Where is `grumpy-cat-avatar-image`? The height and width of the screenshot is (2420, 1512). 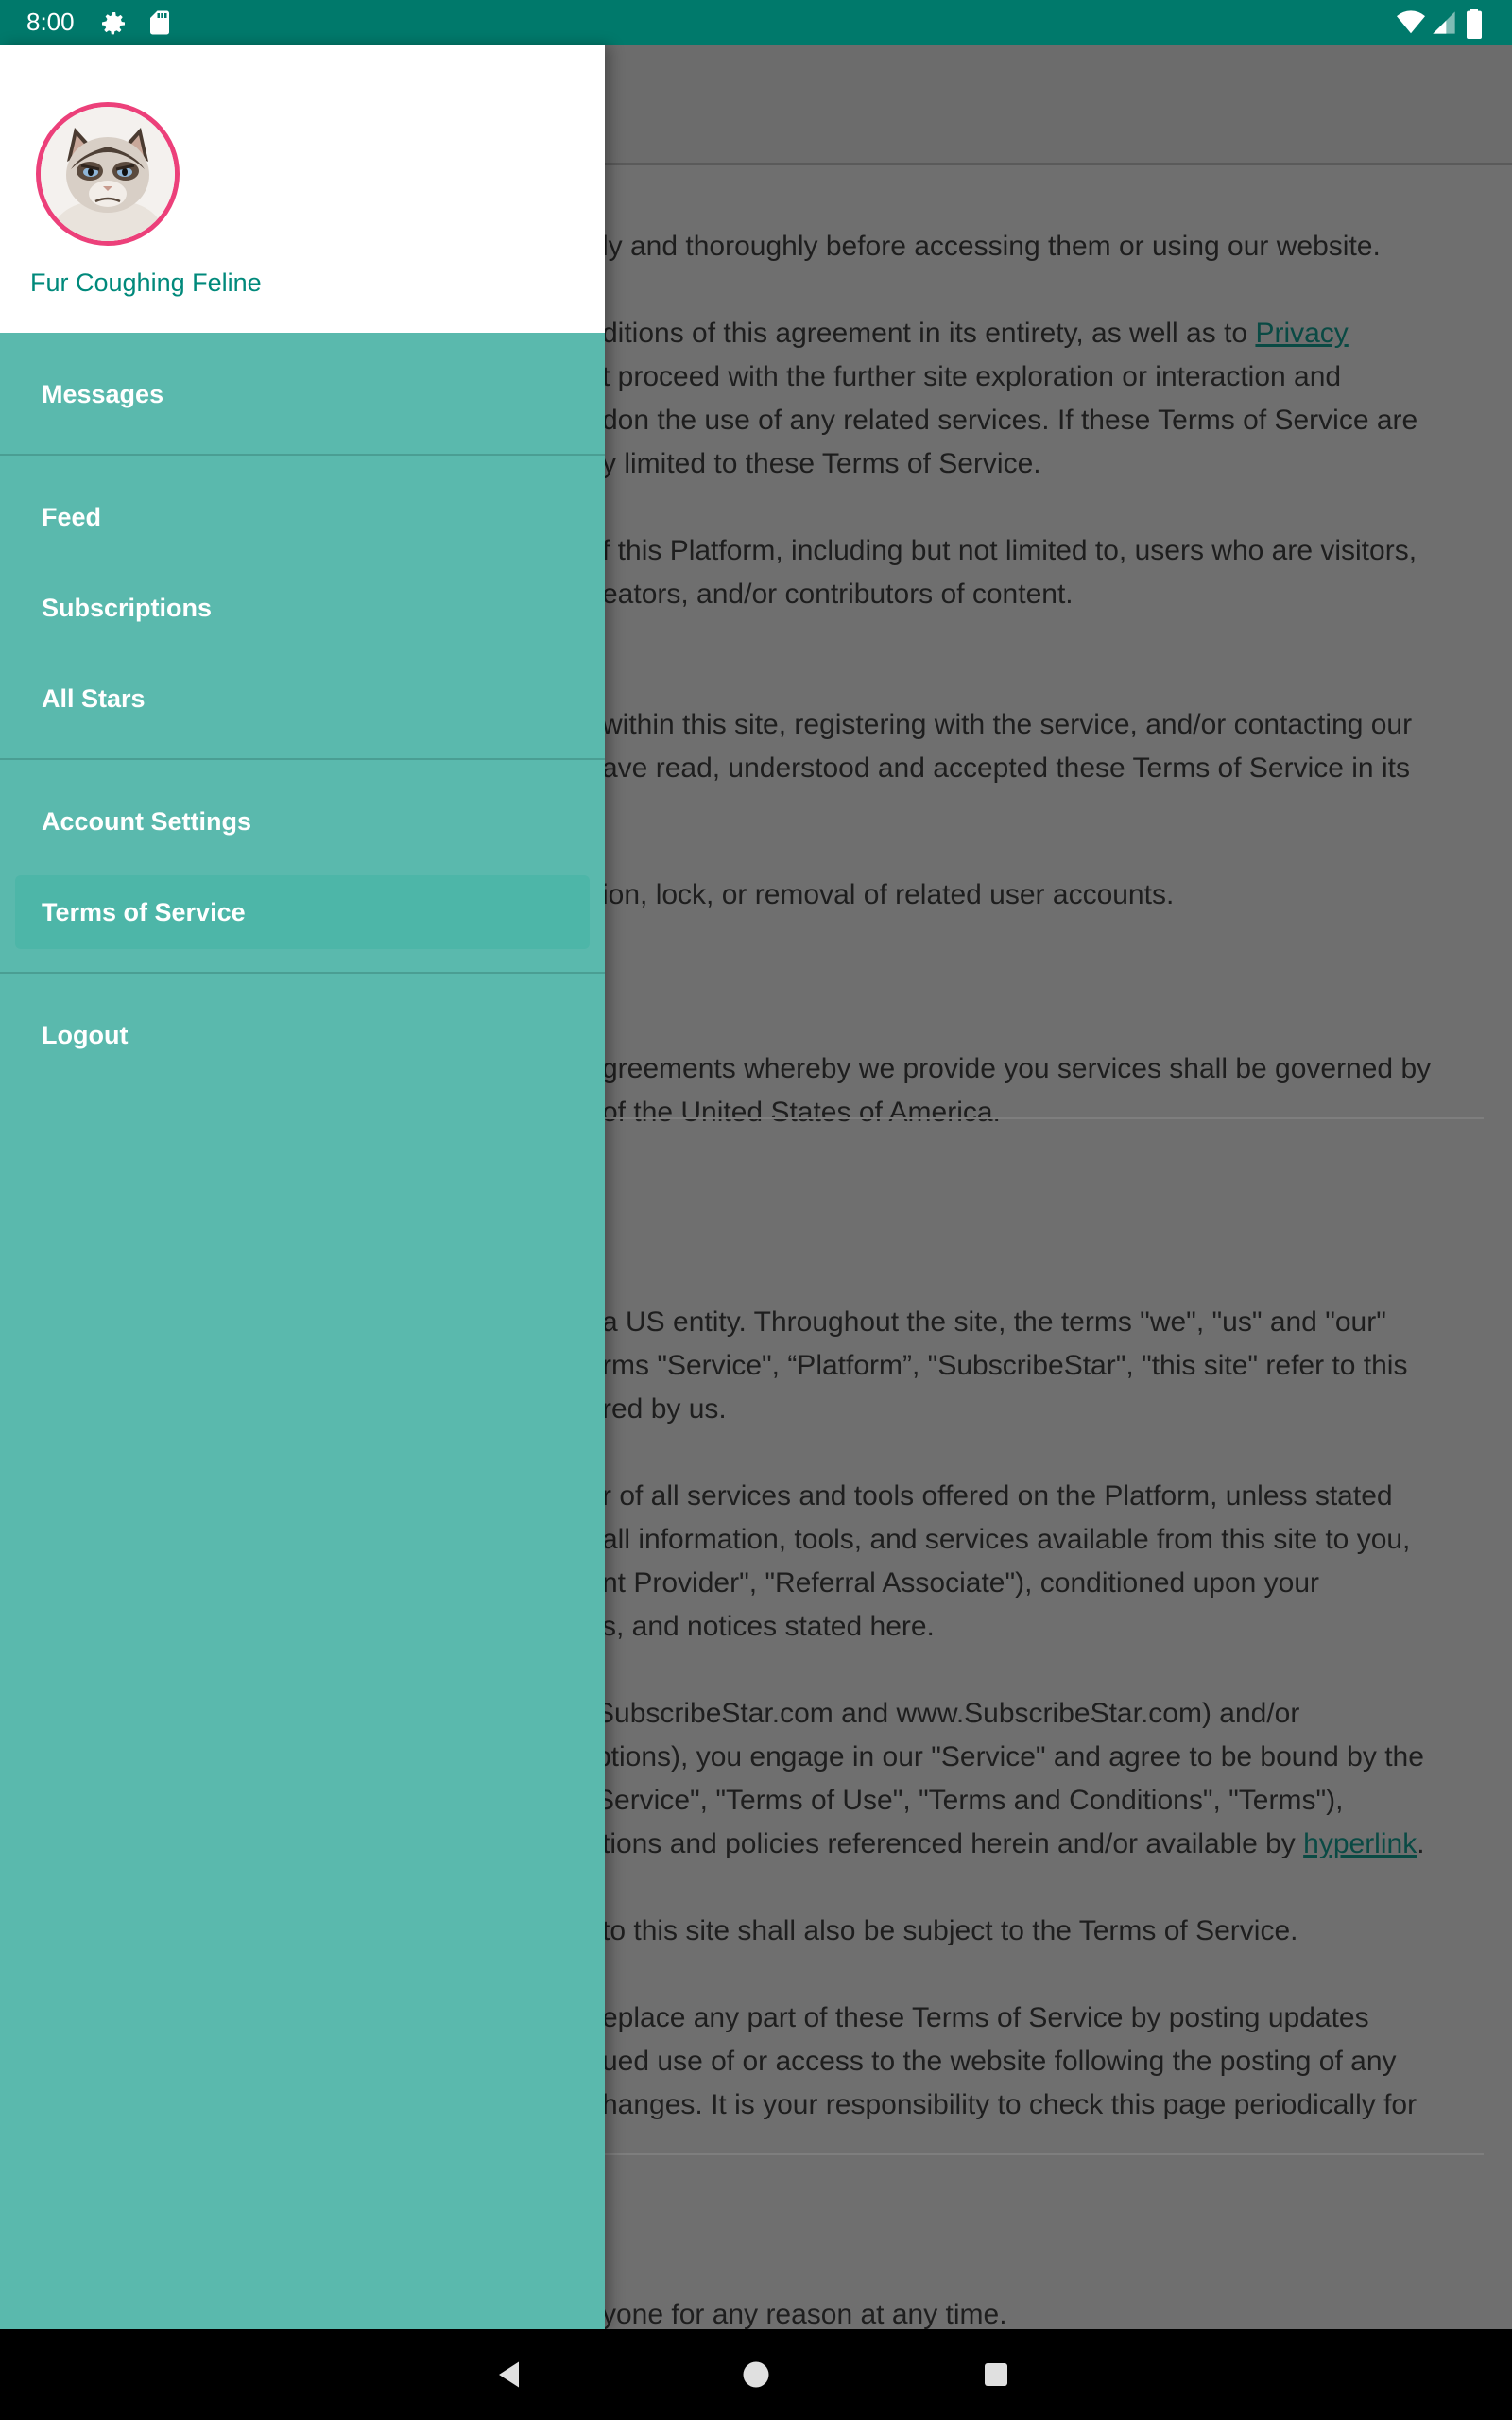
grumpy-cat-avatar-image is located at coordinates (108, 174).